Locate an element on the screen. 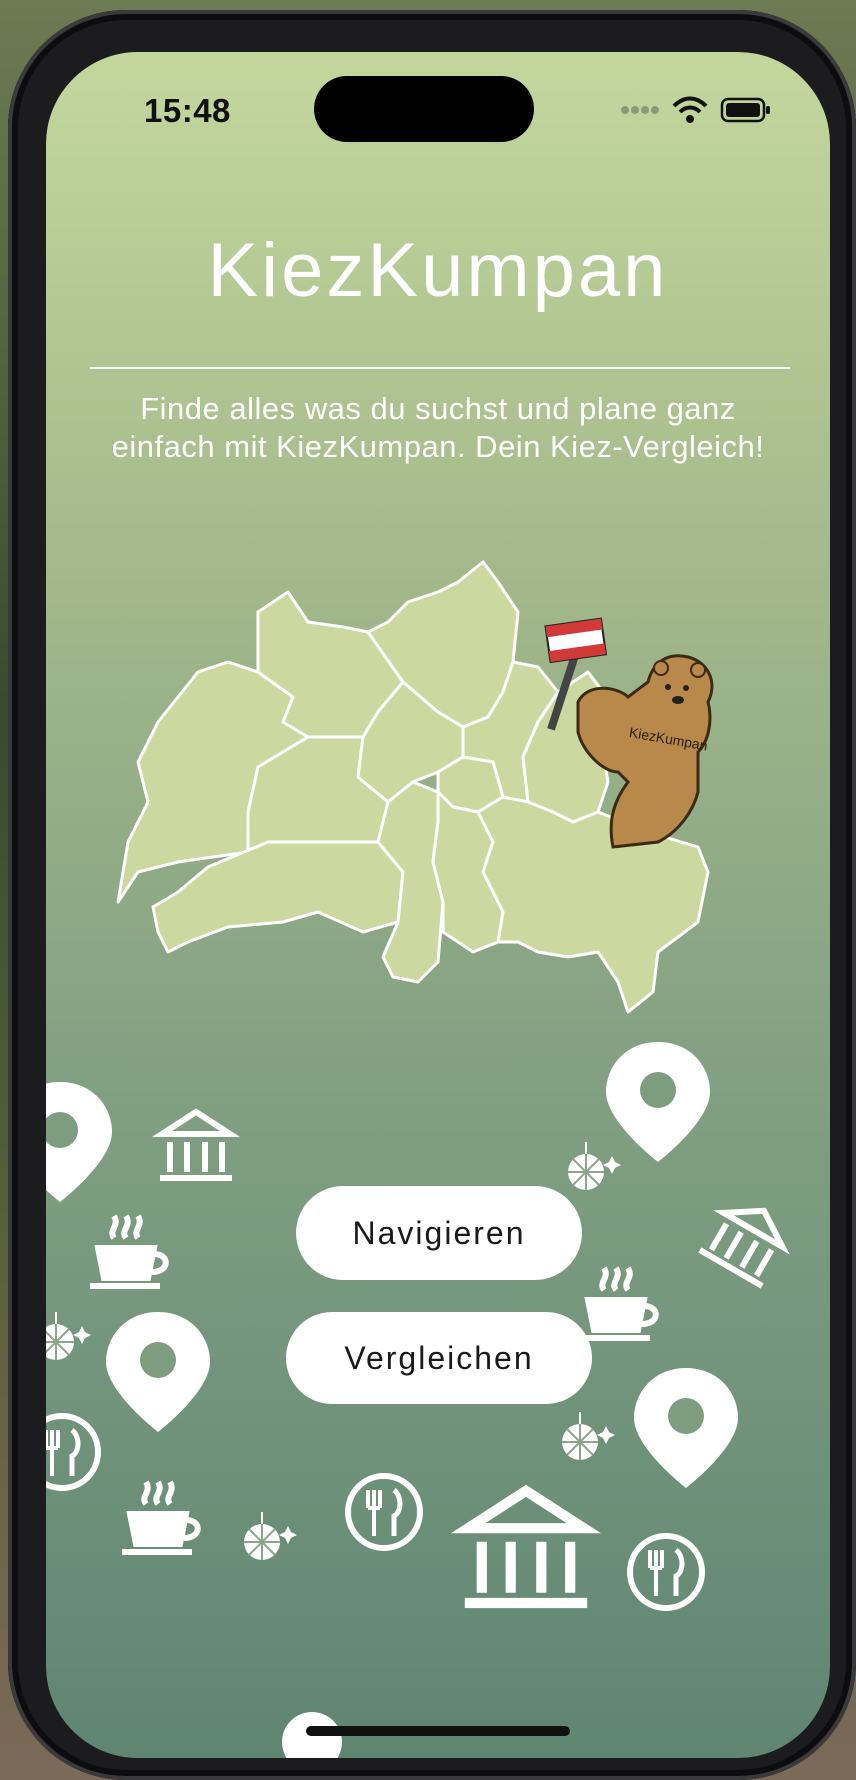  dynamic-island is located at coordinates (424, 109).